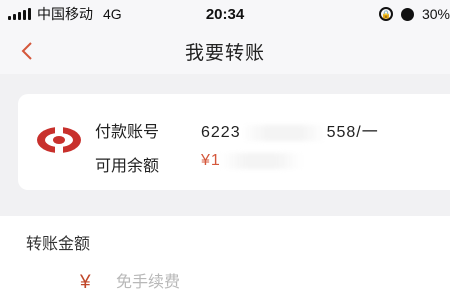  What do you see at coordinates (385, 14) in the screenshot?
I see `orientation-lock-icon: 🔒` at bounding box center [385, 14].